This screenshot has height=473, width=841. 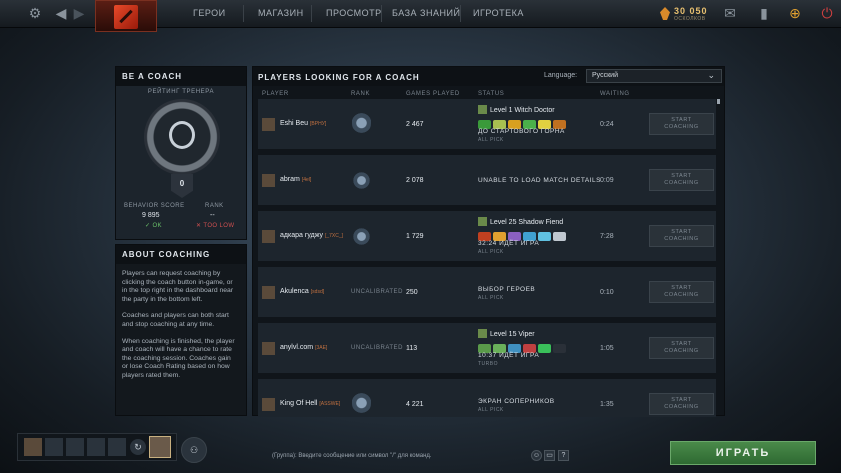 I want to click on column-header-rank: RANK, so click(x=360, y=94).